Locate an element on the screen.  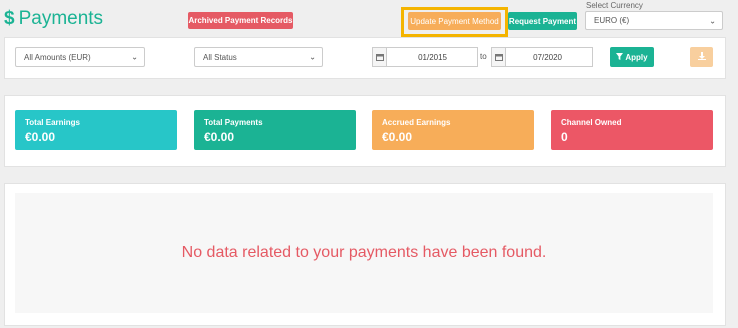
date-from-input: 01/2015 is located at coordinates (425, 57).